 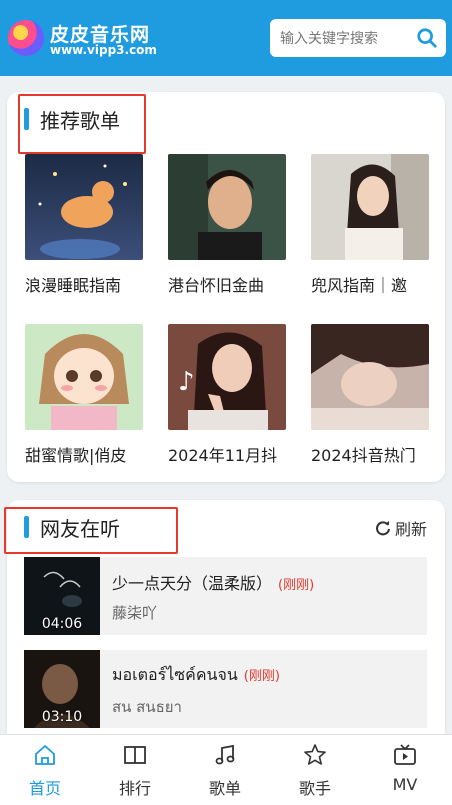 I want to click on playlist-tile: 2024抖音热门, so click(x=370, y=395).